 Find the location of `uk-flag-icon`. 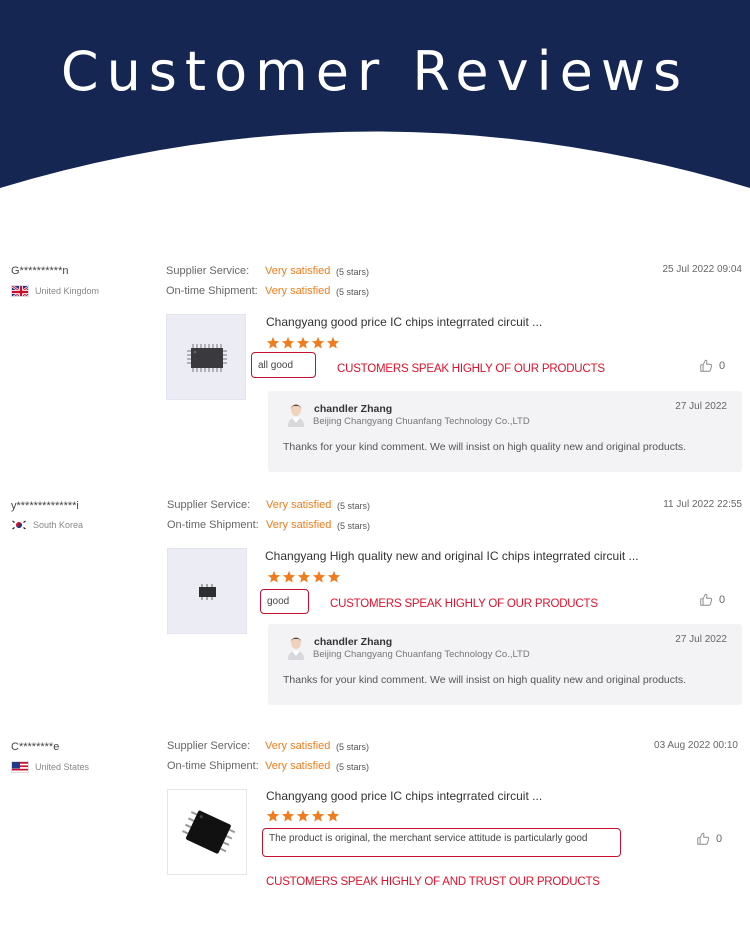

uk-flag-icon is located at coordinates (20, 291).